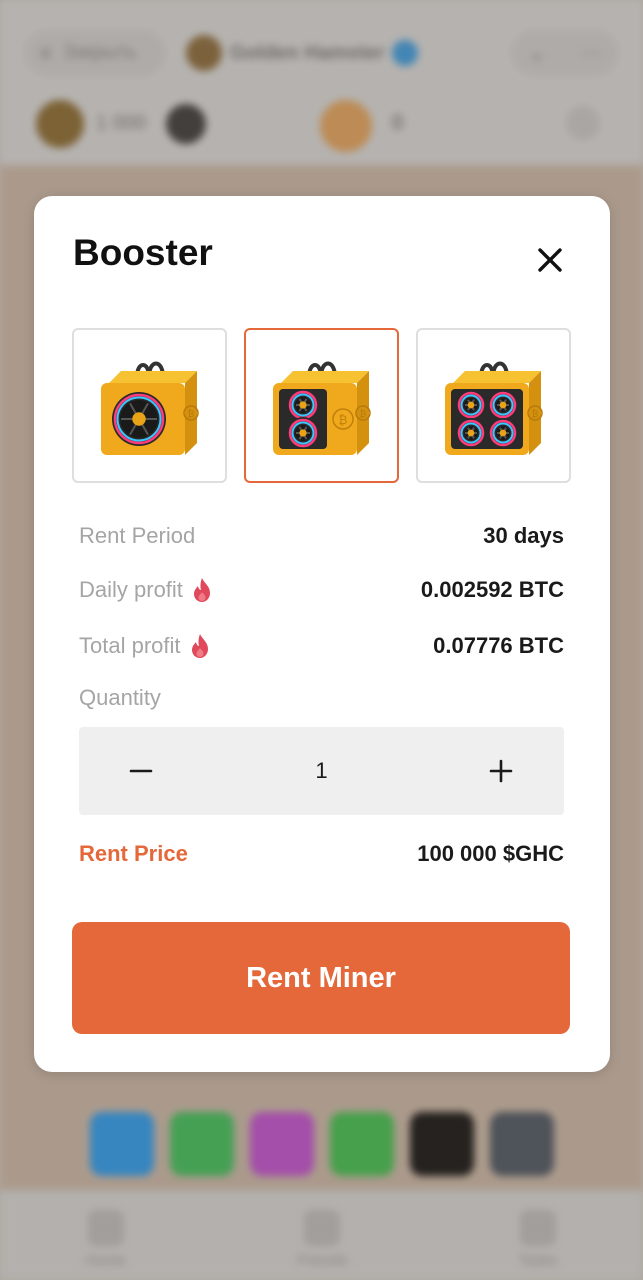  Describe the element at coordinates (321, 646) in the screenshot. I see `total-profit-row: Total profit 0.07776 BTC` at that location.